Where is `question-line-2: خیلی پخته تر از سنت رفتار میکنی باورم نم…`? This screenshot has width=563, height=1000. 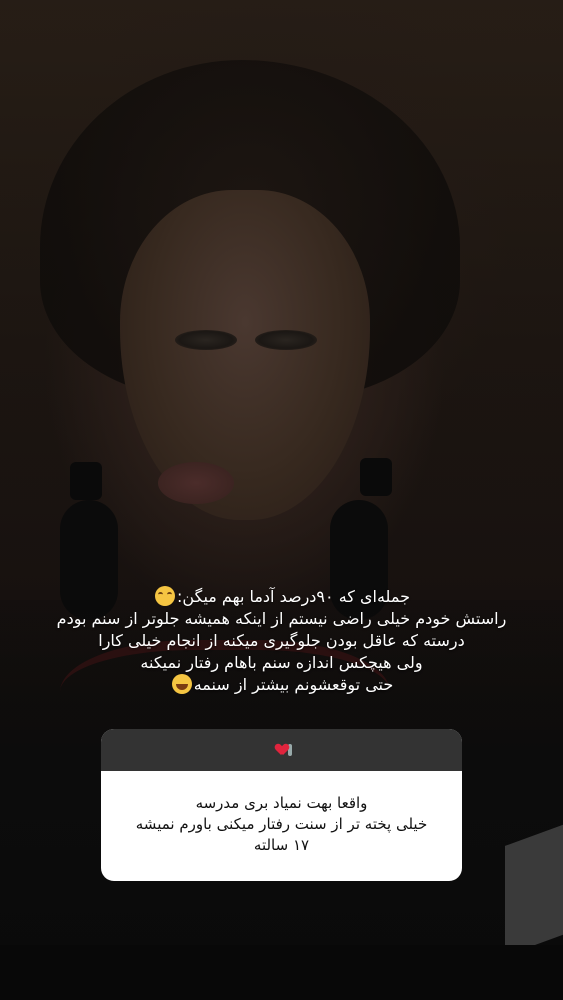 question-line-2: خیلی پخته تر از سنت رفتار میکنی باورم نم… is located at coordinates (281, 824).